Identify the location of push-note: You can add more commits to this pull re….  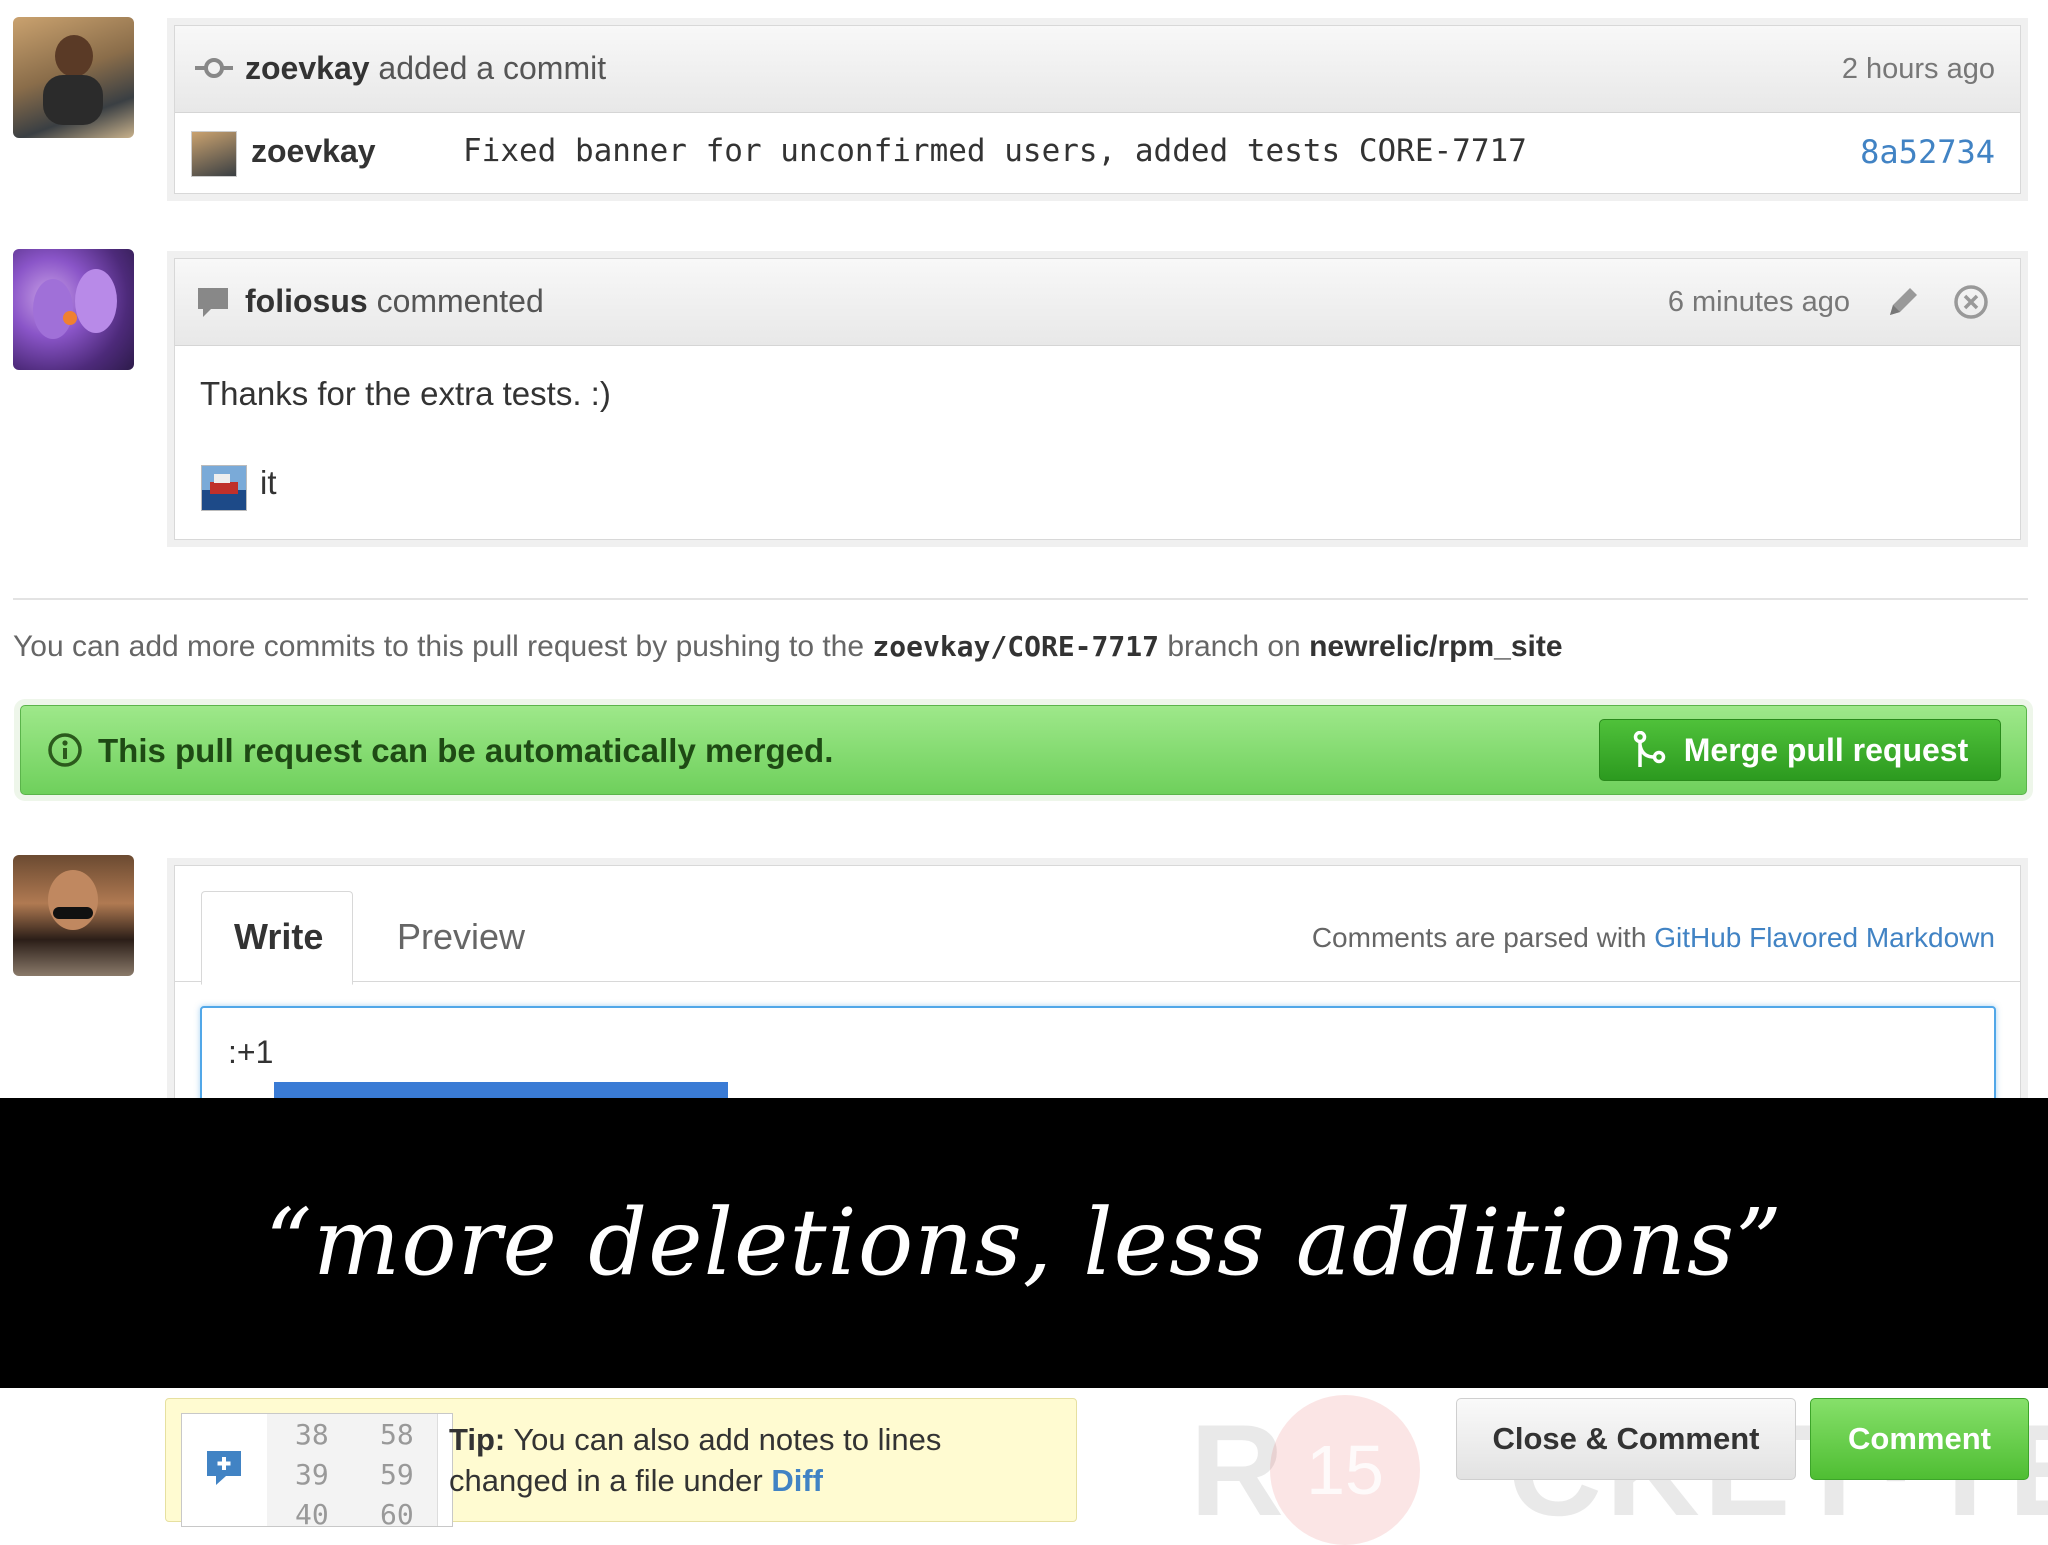
(788, 647).